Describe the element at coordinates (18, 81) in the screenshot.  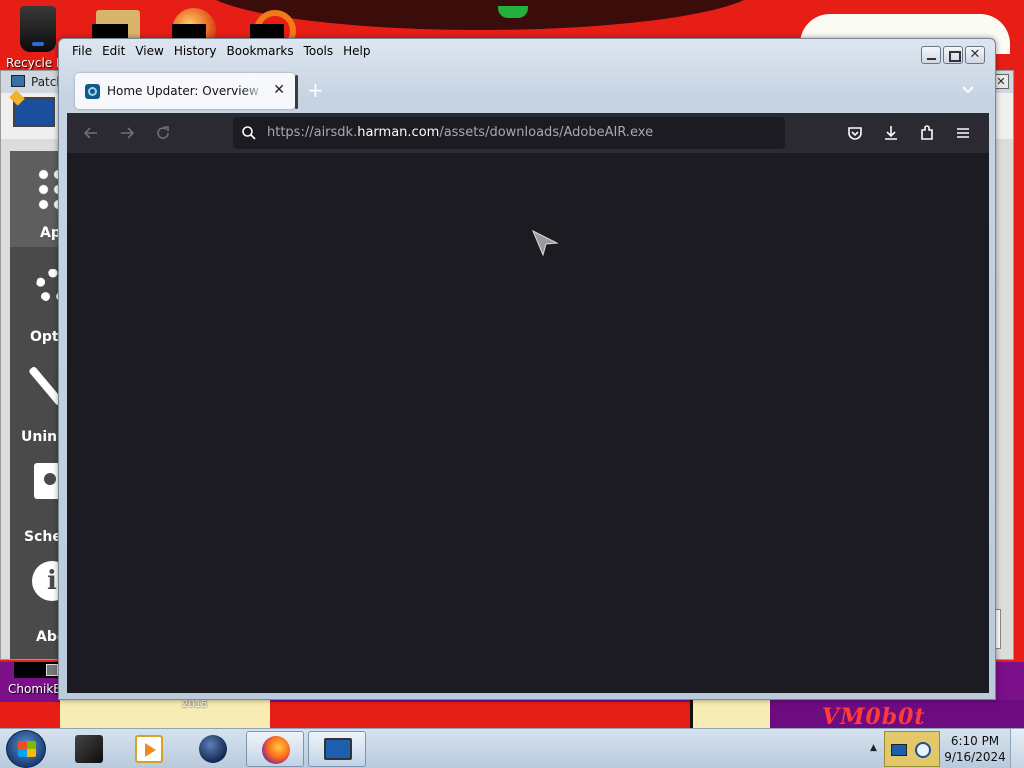
I see `patch-app-icon` at that location.